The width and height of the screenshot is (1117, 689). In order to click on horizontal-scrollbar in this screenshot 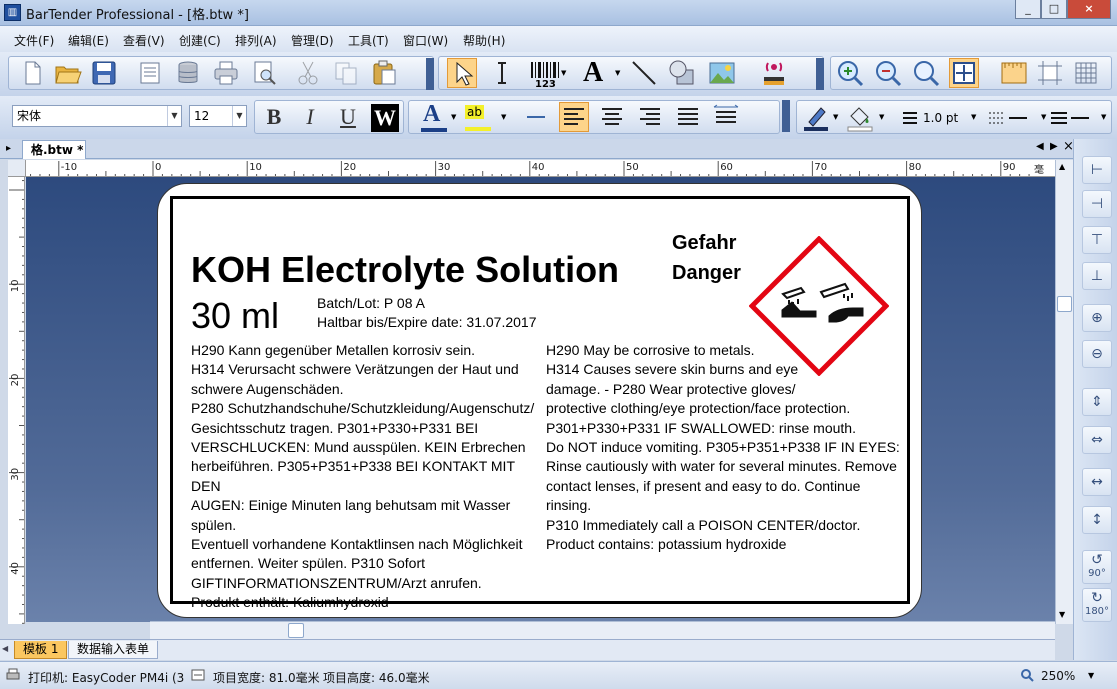, I will do `click(602, 630)`.